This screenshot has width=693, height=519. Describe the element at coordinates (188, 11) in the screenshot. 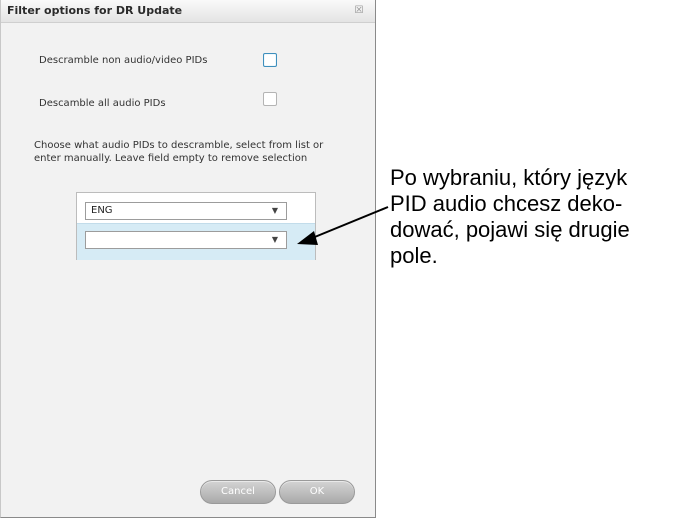

I see `dialog-titlebar: Filter options for DR Update ☒` at that location.